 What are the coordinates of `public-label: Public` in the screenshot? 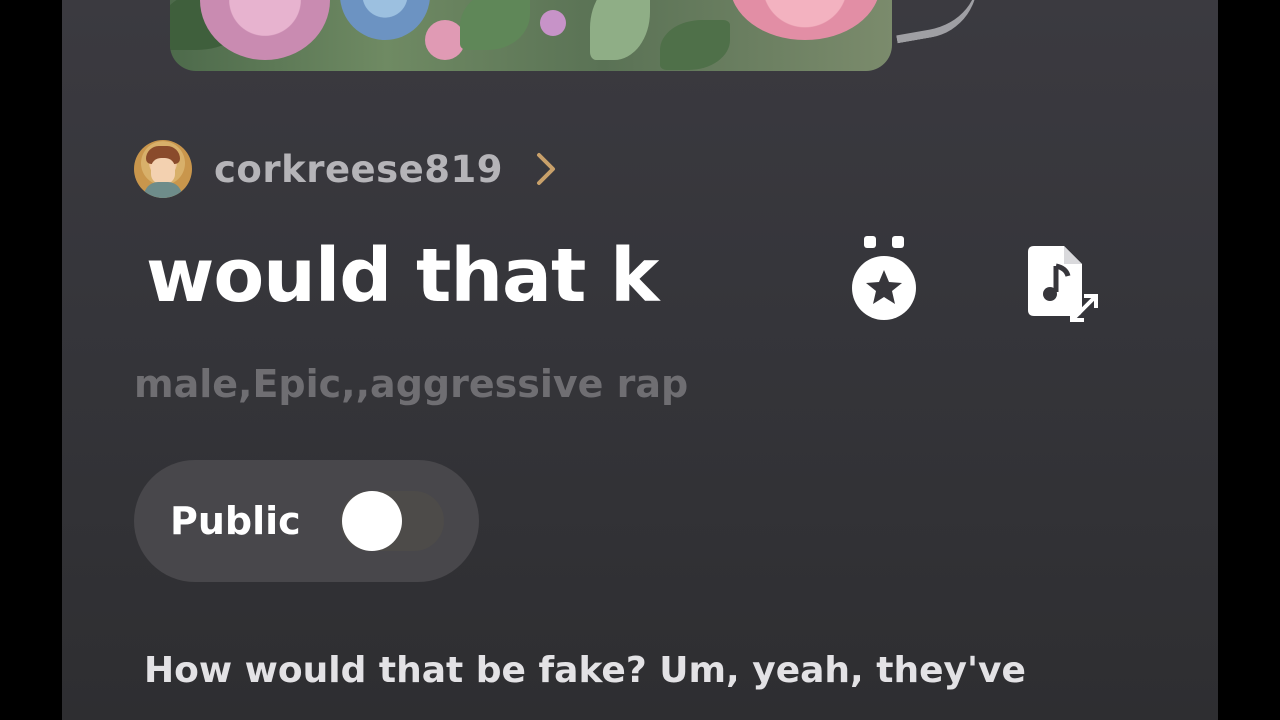 It's located at (235, 521).